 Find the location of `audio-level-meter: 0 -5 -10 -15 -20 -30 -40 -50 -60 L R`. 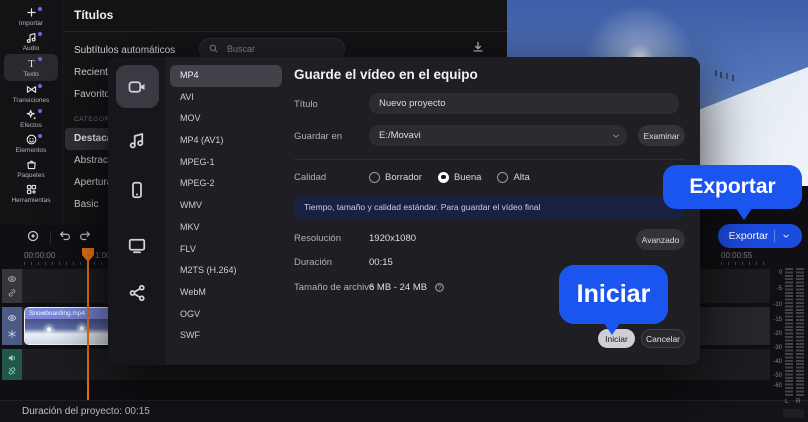

audio-level-meter: 0 -5 -10 -15 -20 -30 -40 -50 -60 L R is located at coordinates (789, 342).